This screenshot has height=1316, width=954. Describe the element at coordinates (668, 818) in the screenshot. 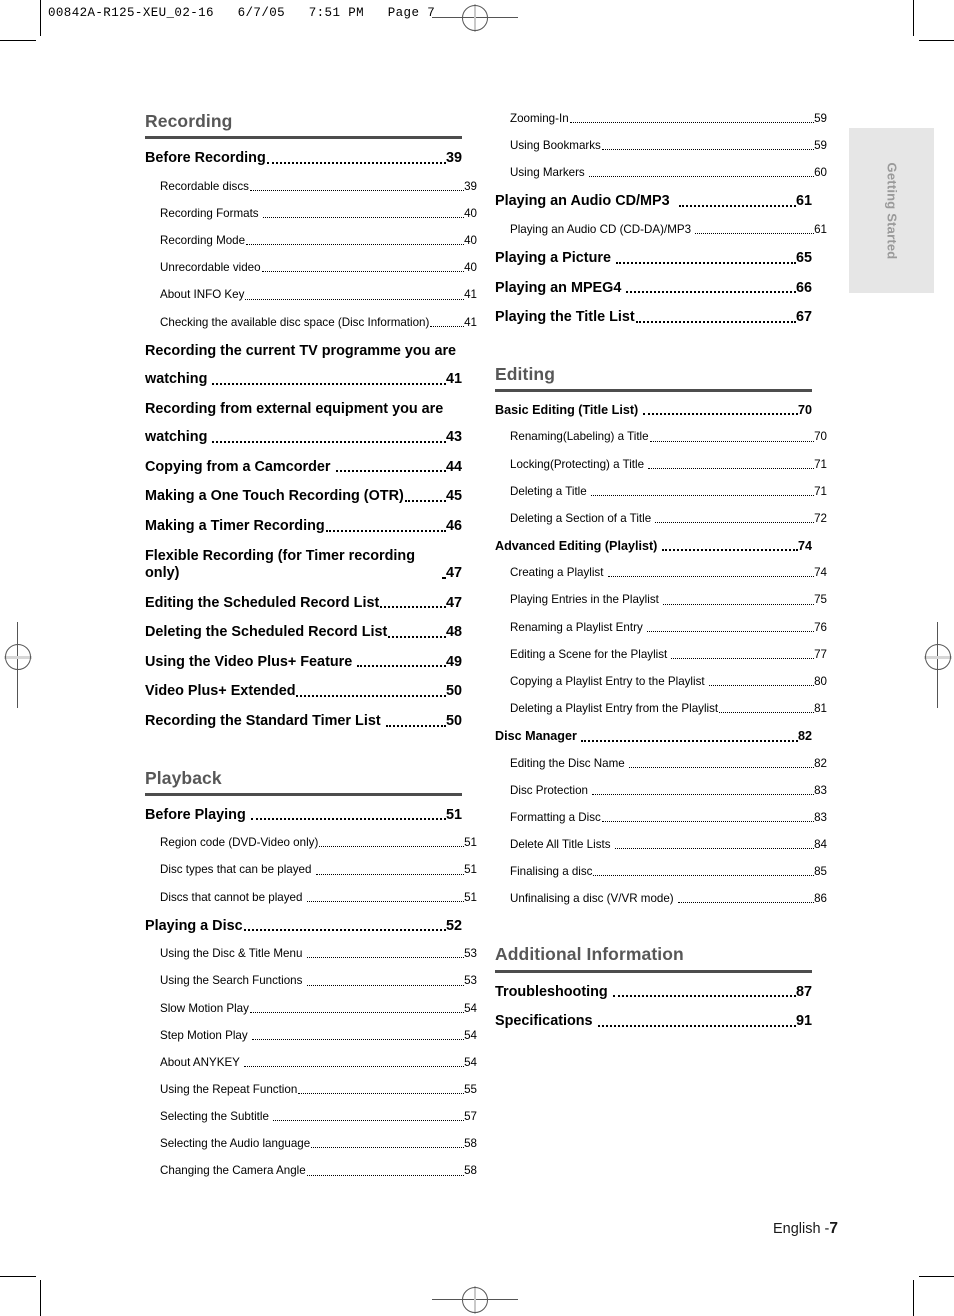

I see `toc-entry: Formatting a Disc 83` at that location.